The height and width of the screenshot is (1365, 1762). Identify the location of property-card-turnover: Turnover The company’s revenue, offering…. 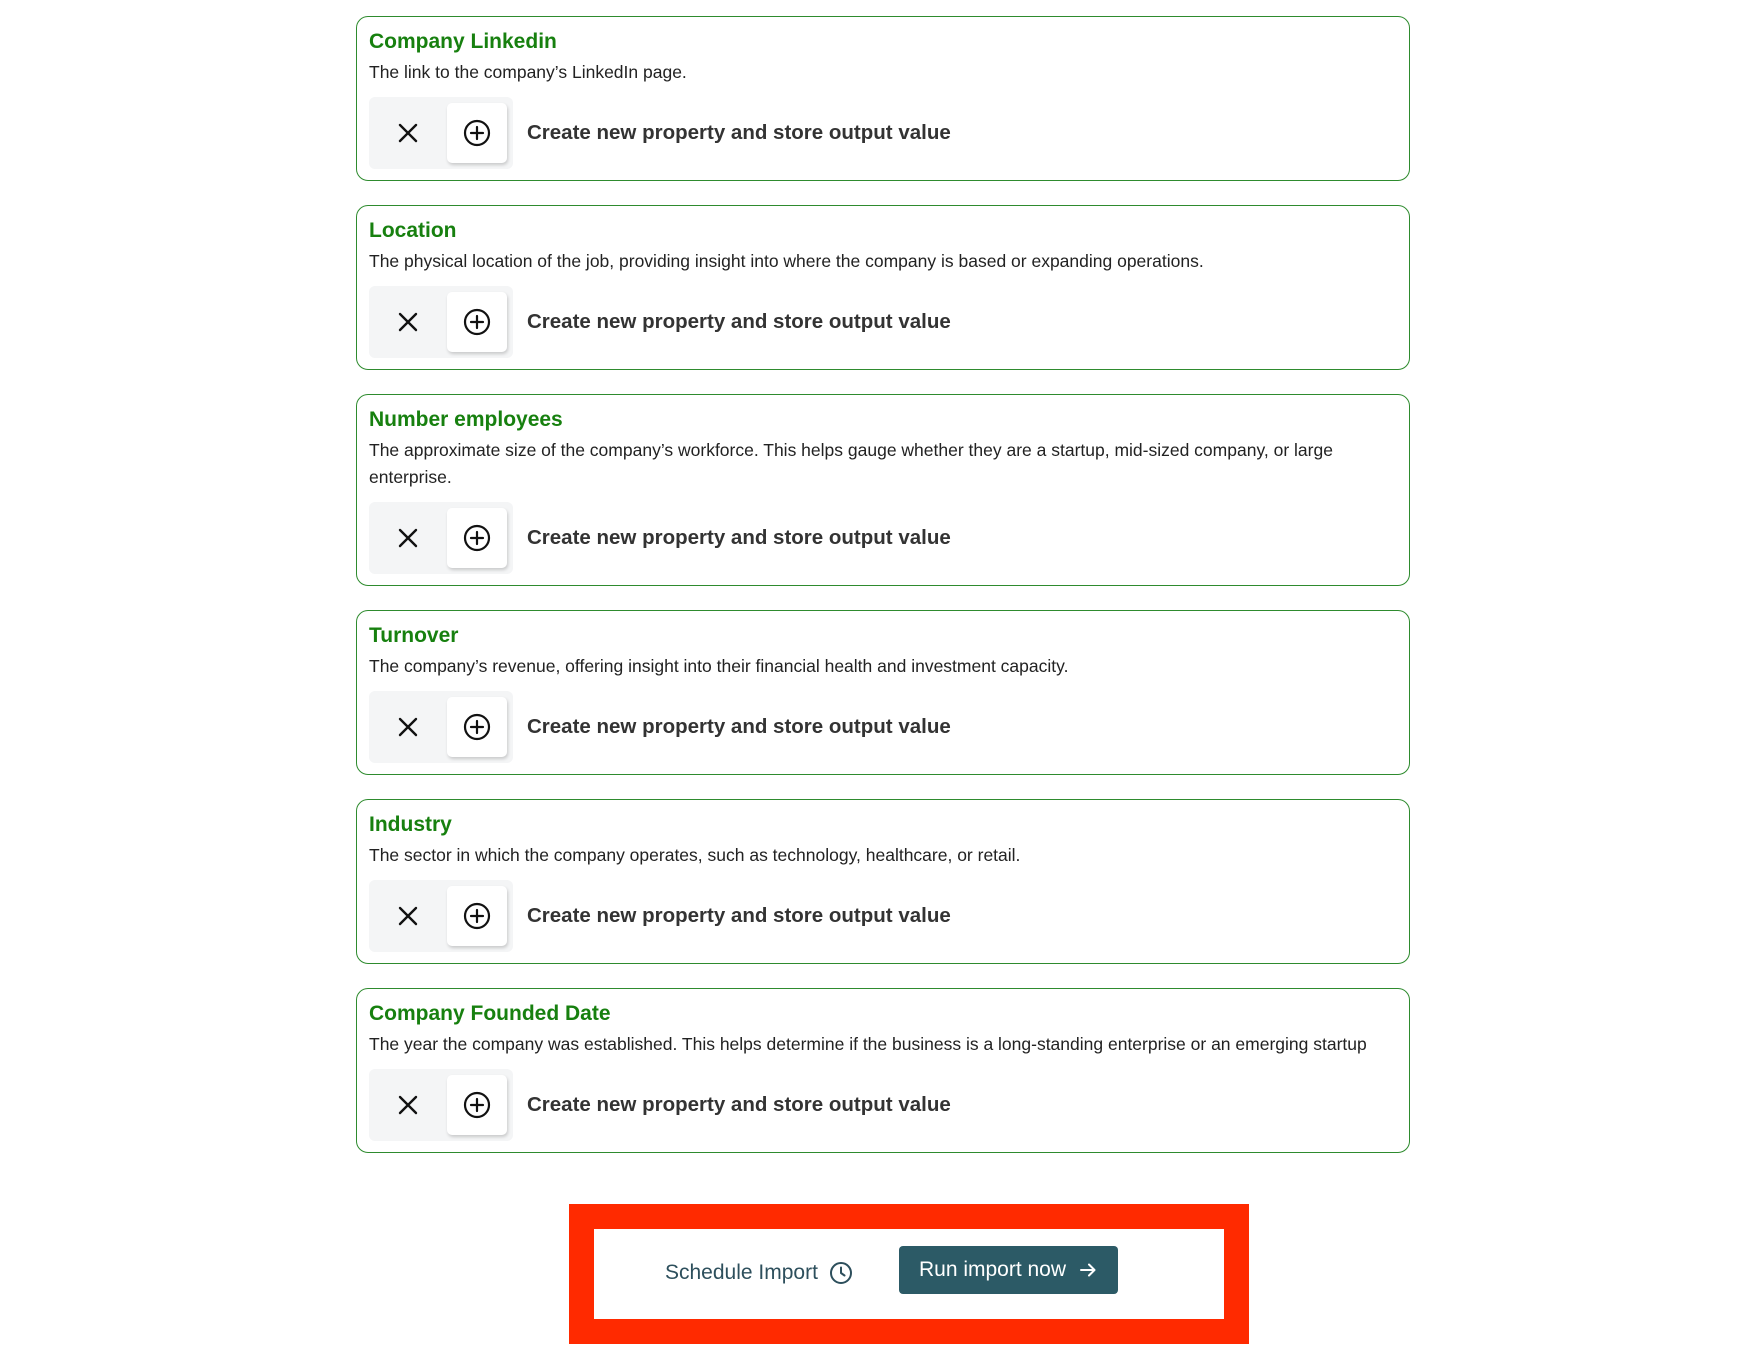
(883, 692).